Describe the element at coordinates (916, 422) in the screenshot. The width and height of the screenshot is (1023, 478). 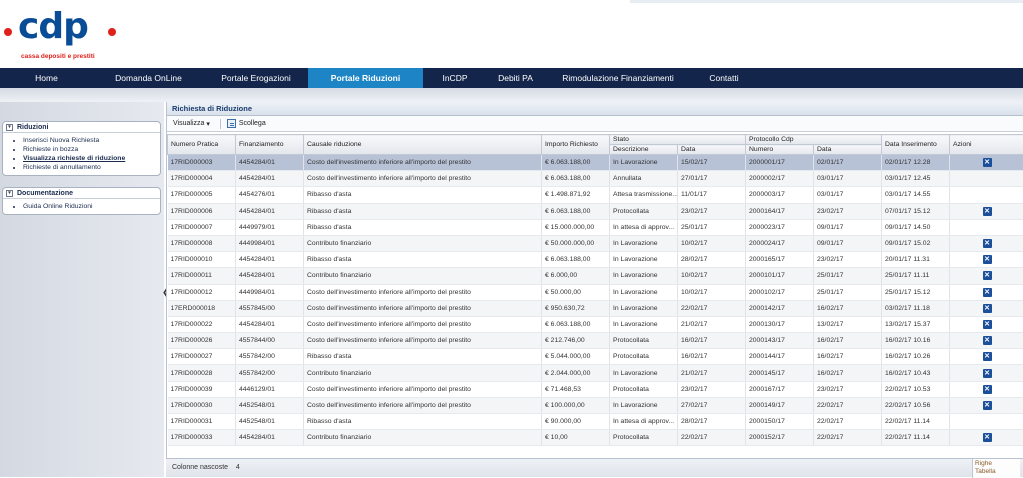
I see `cell-data-inserimento: 22/02/17 11.14` at that location.